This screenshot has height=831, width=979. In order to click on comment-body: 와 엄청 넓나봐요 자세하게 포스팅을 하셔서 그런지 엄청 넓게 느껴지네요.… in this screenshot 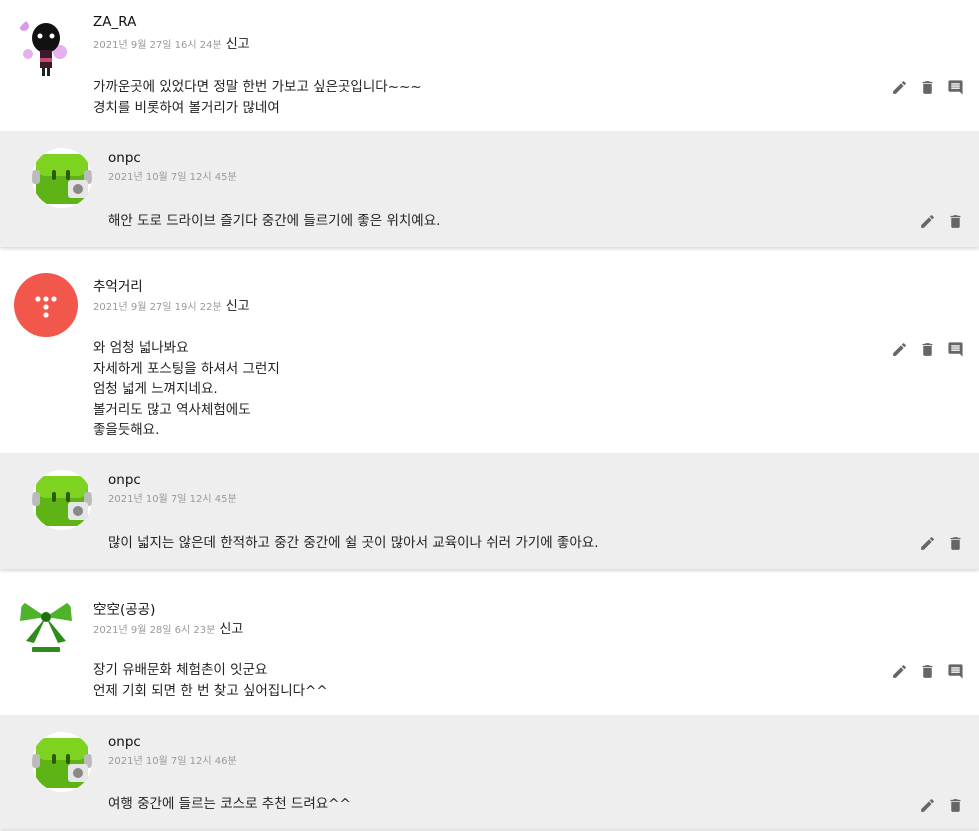, I will do `click(186, 389)`.